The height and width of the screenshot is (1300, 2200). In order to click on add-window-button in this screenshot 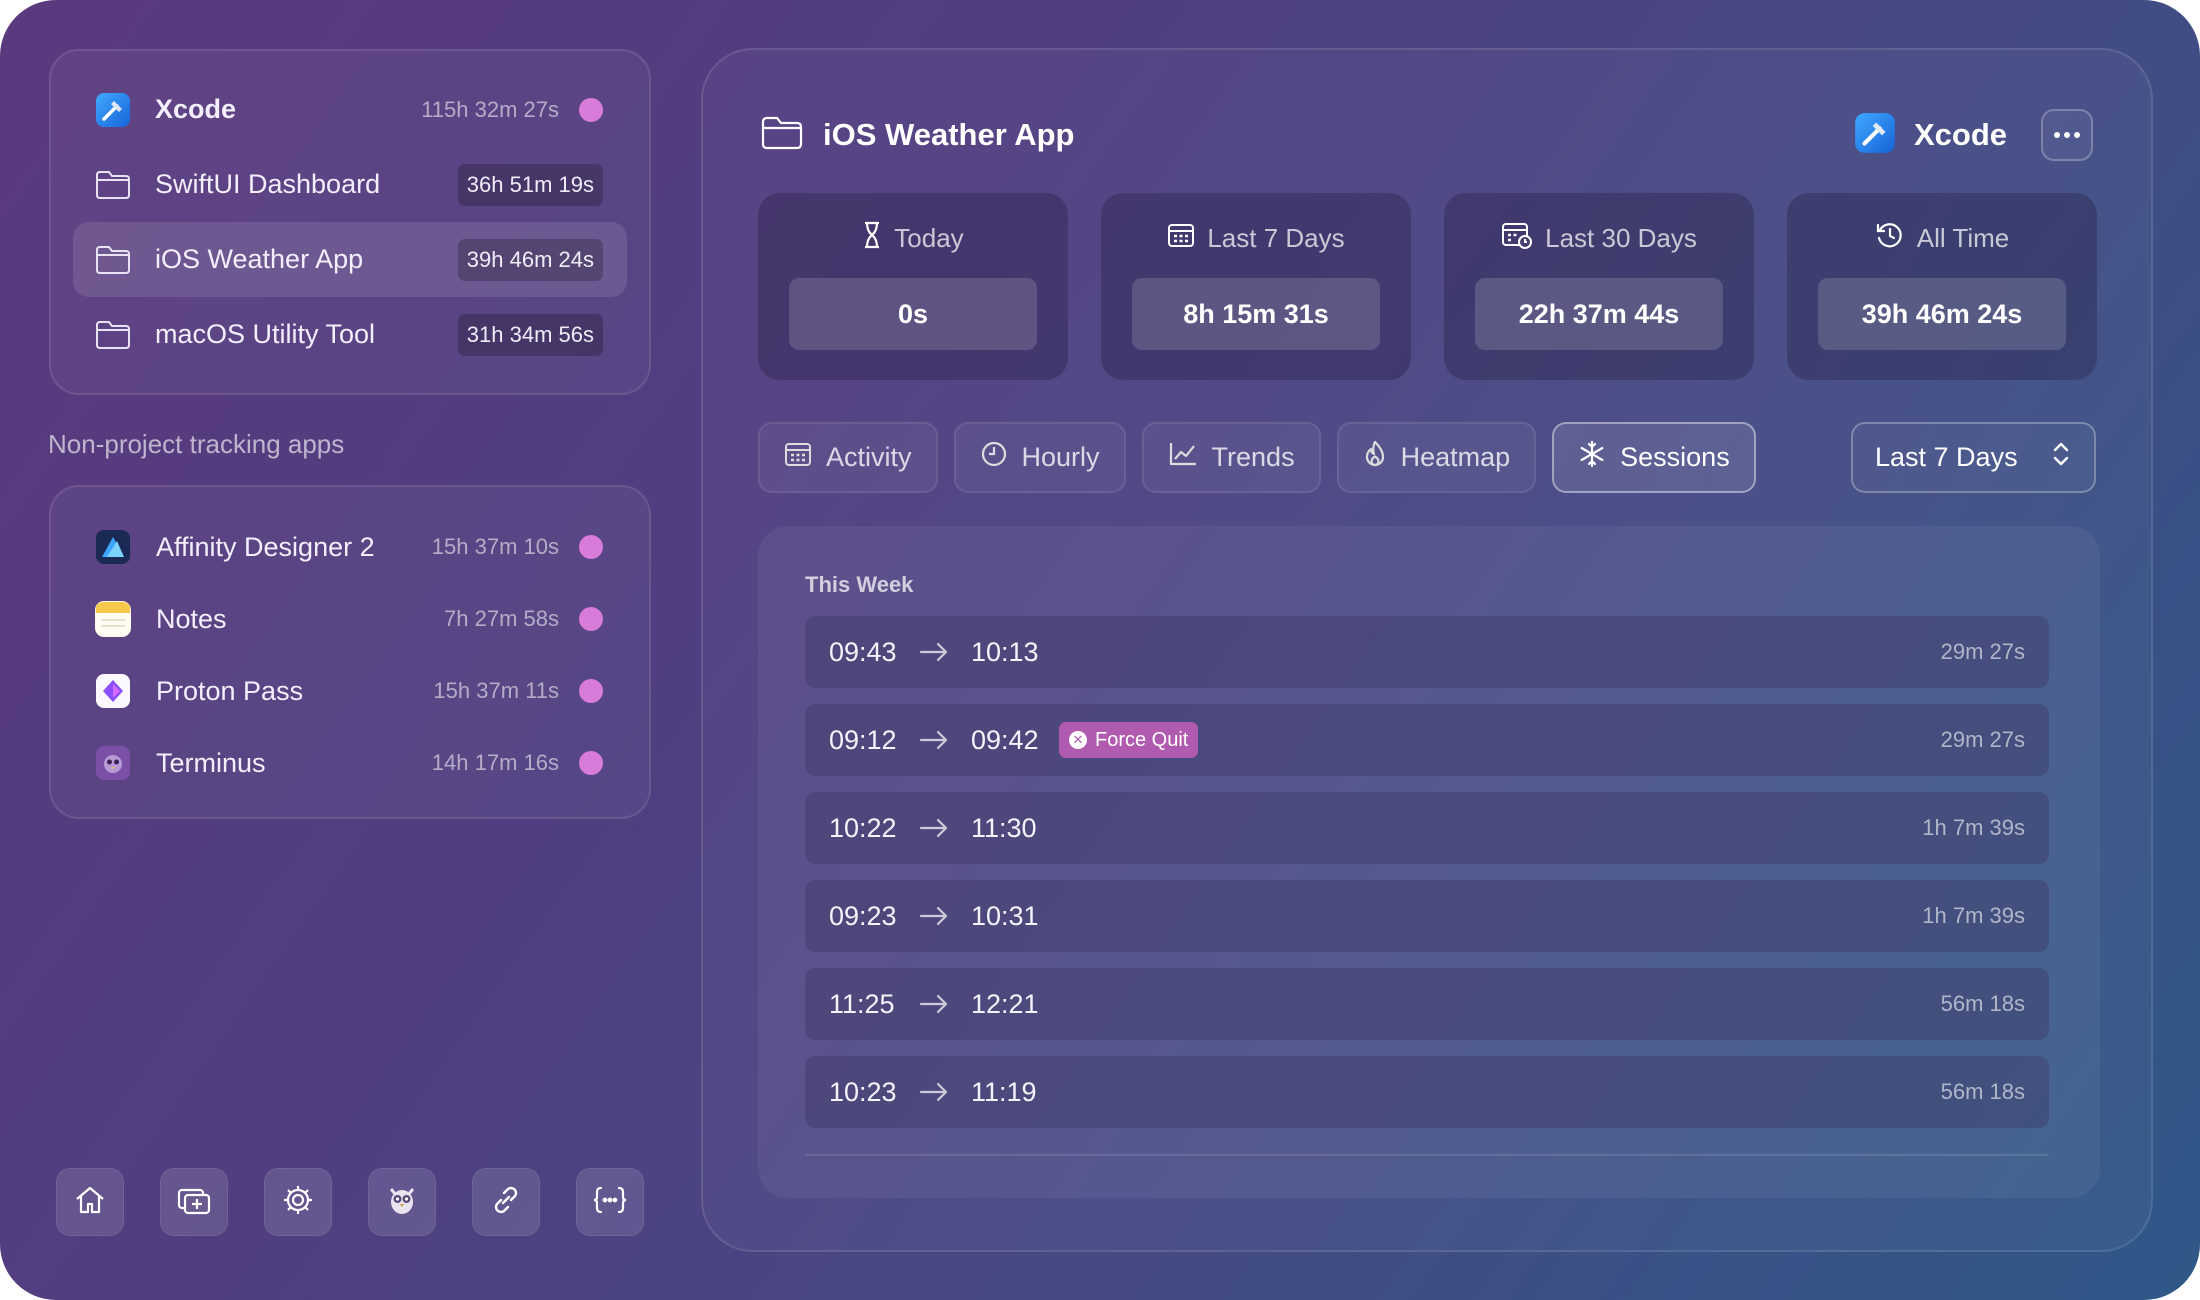, I will do `click(194, 1202)`.